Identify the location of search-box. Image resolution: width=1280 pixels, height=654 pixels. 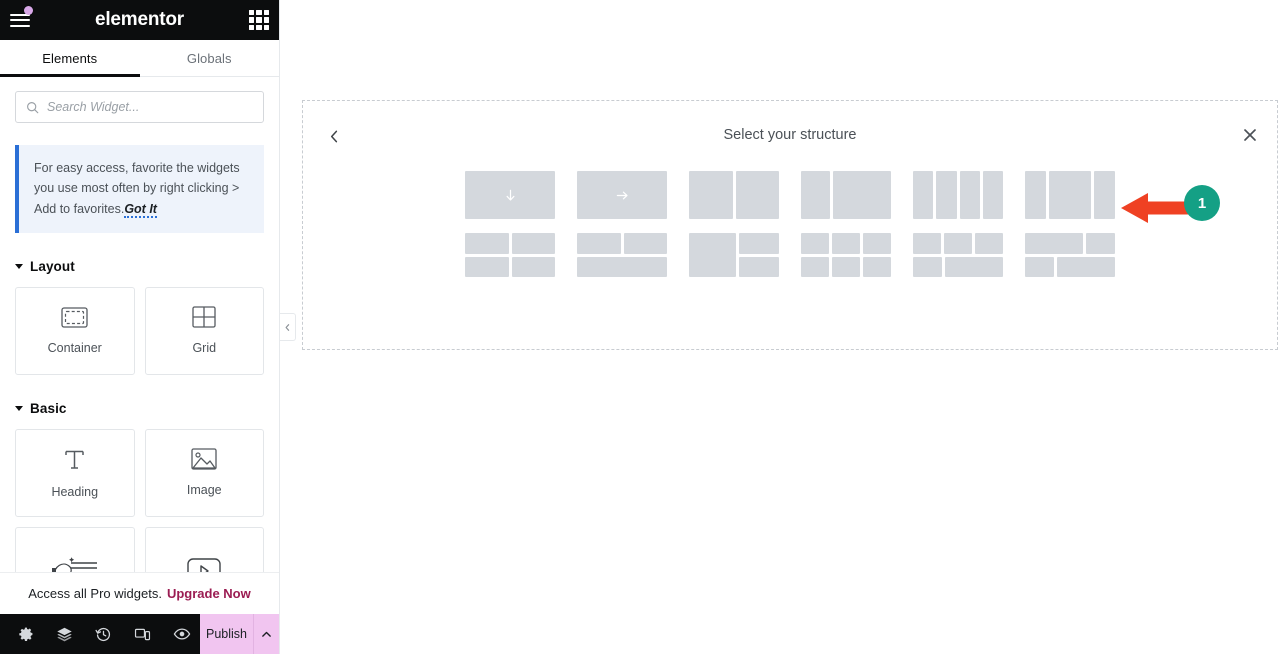
(139, 107).